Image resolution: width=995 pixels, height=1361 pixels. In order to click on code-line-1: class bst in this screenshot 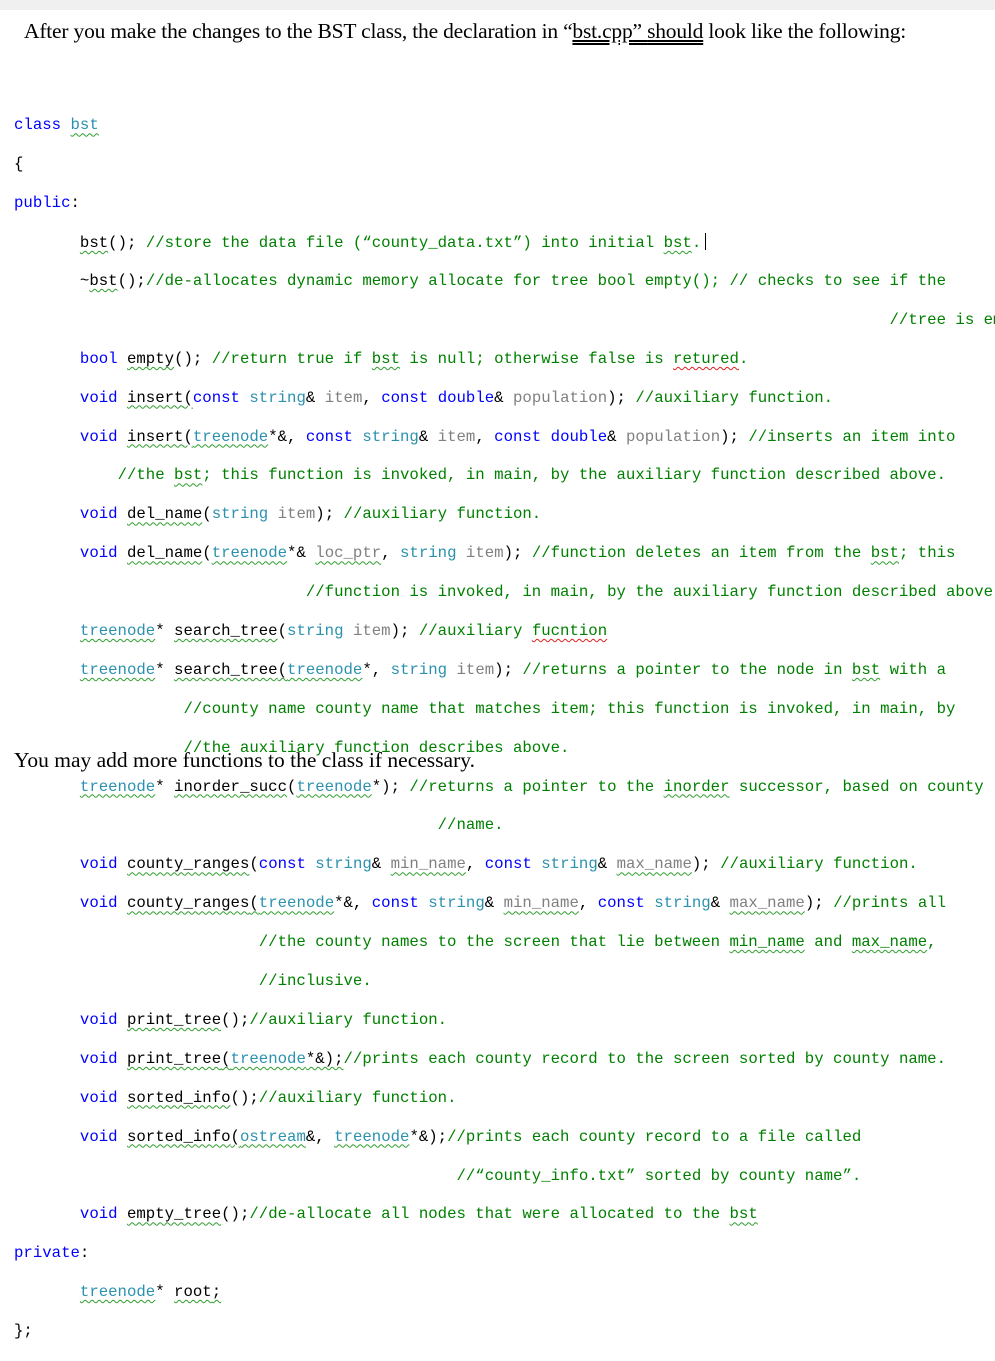, I will do `click(56, 125)`.